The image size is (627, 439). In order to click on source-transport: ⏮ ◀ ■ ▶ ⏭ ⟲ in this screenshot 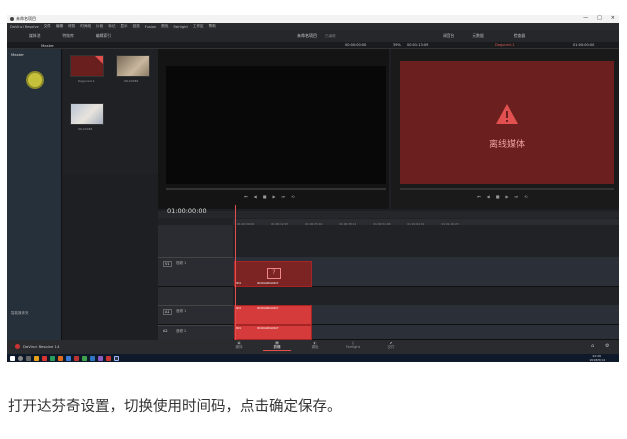, I will do `click(269, 196)`.